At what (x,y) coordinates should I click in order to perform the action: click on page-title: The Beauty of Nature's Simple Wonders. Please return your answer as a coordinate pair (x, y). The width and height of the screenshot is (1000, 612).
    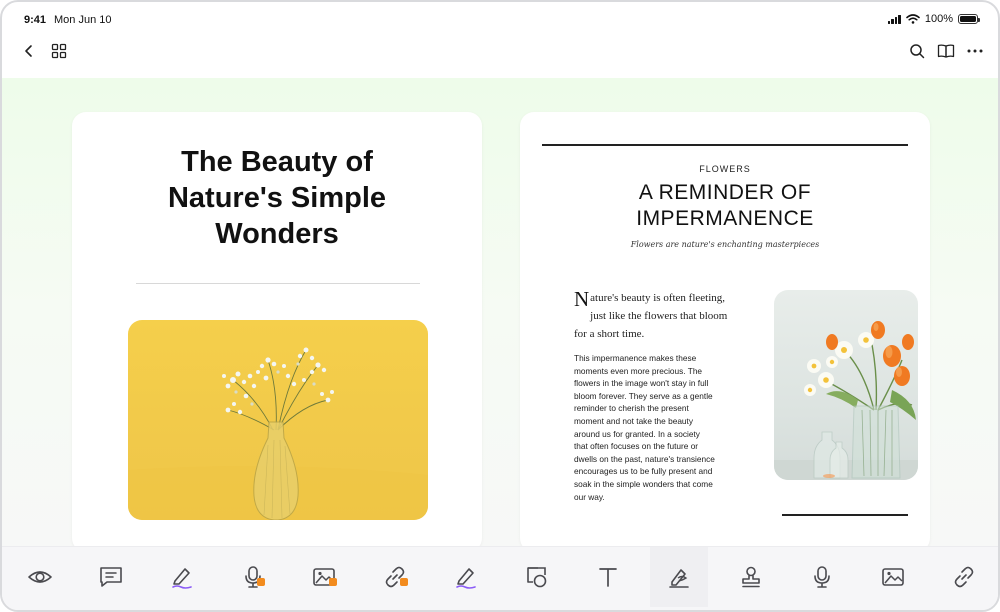
    Looking at the image, I should click on (277, 198).